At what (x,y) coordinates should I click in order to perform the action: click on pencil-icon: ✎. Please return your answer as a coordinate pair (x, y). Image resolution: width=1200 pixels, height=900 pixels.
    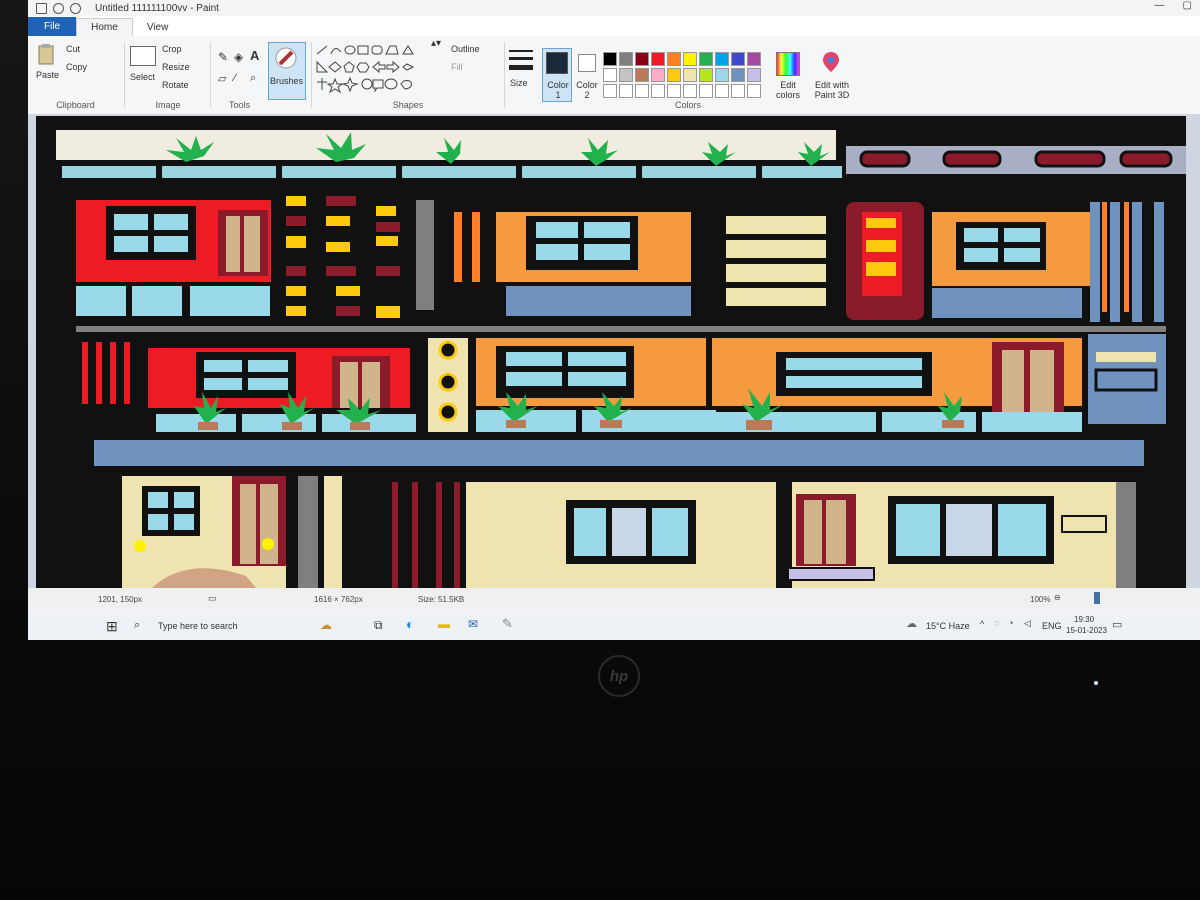
    Looking at the image, I should click on (223, 57).